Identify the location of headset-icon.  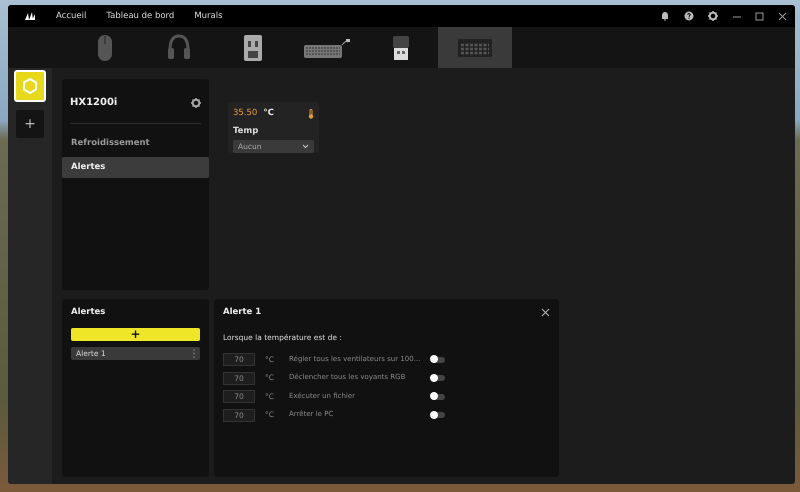
(179, 48).